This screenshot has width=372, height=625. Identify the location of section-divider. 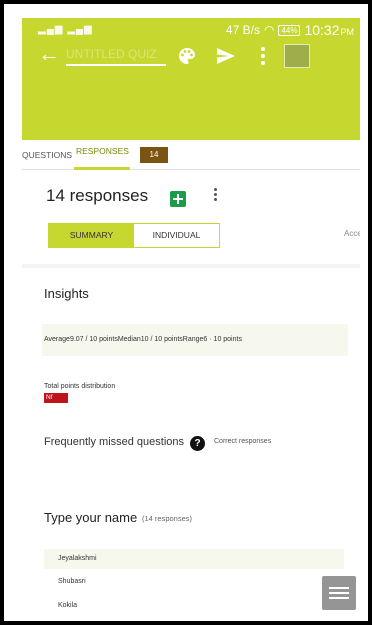
(191, 266).